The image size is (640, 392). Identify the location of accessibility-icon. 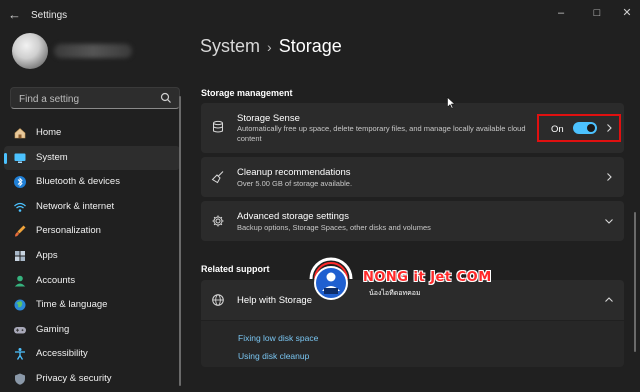
(20, 354).